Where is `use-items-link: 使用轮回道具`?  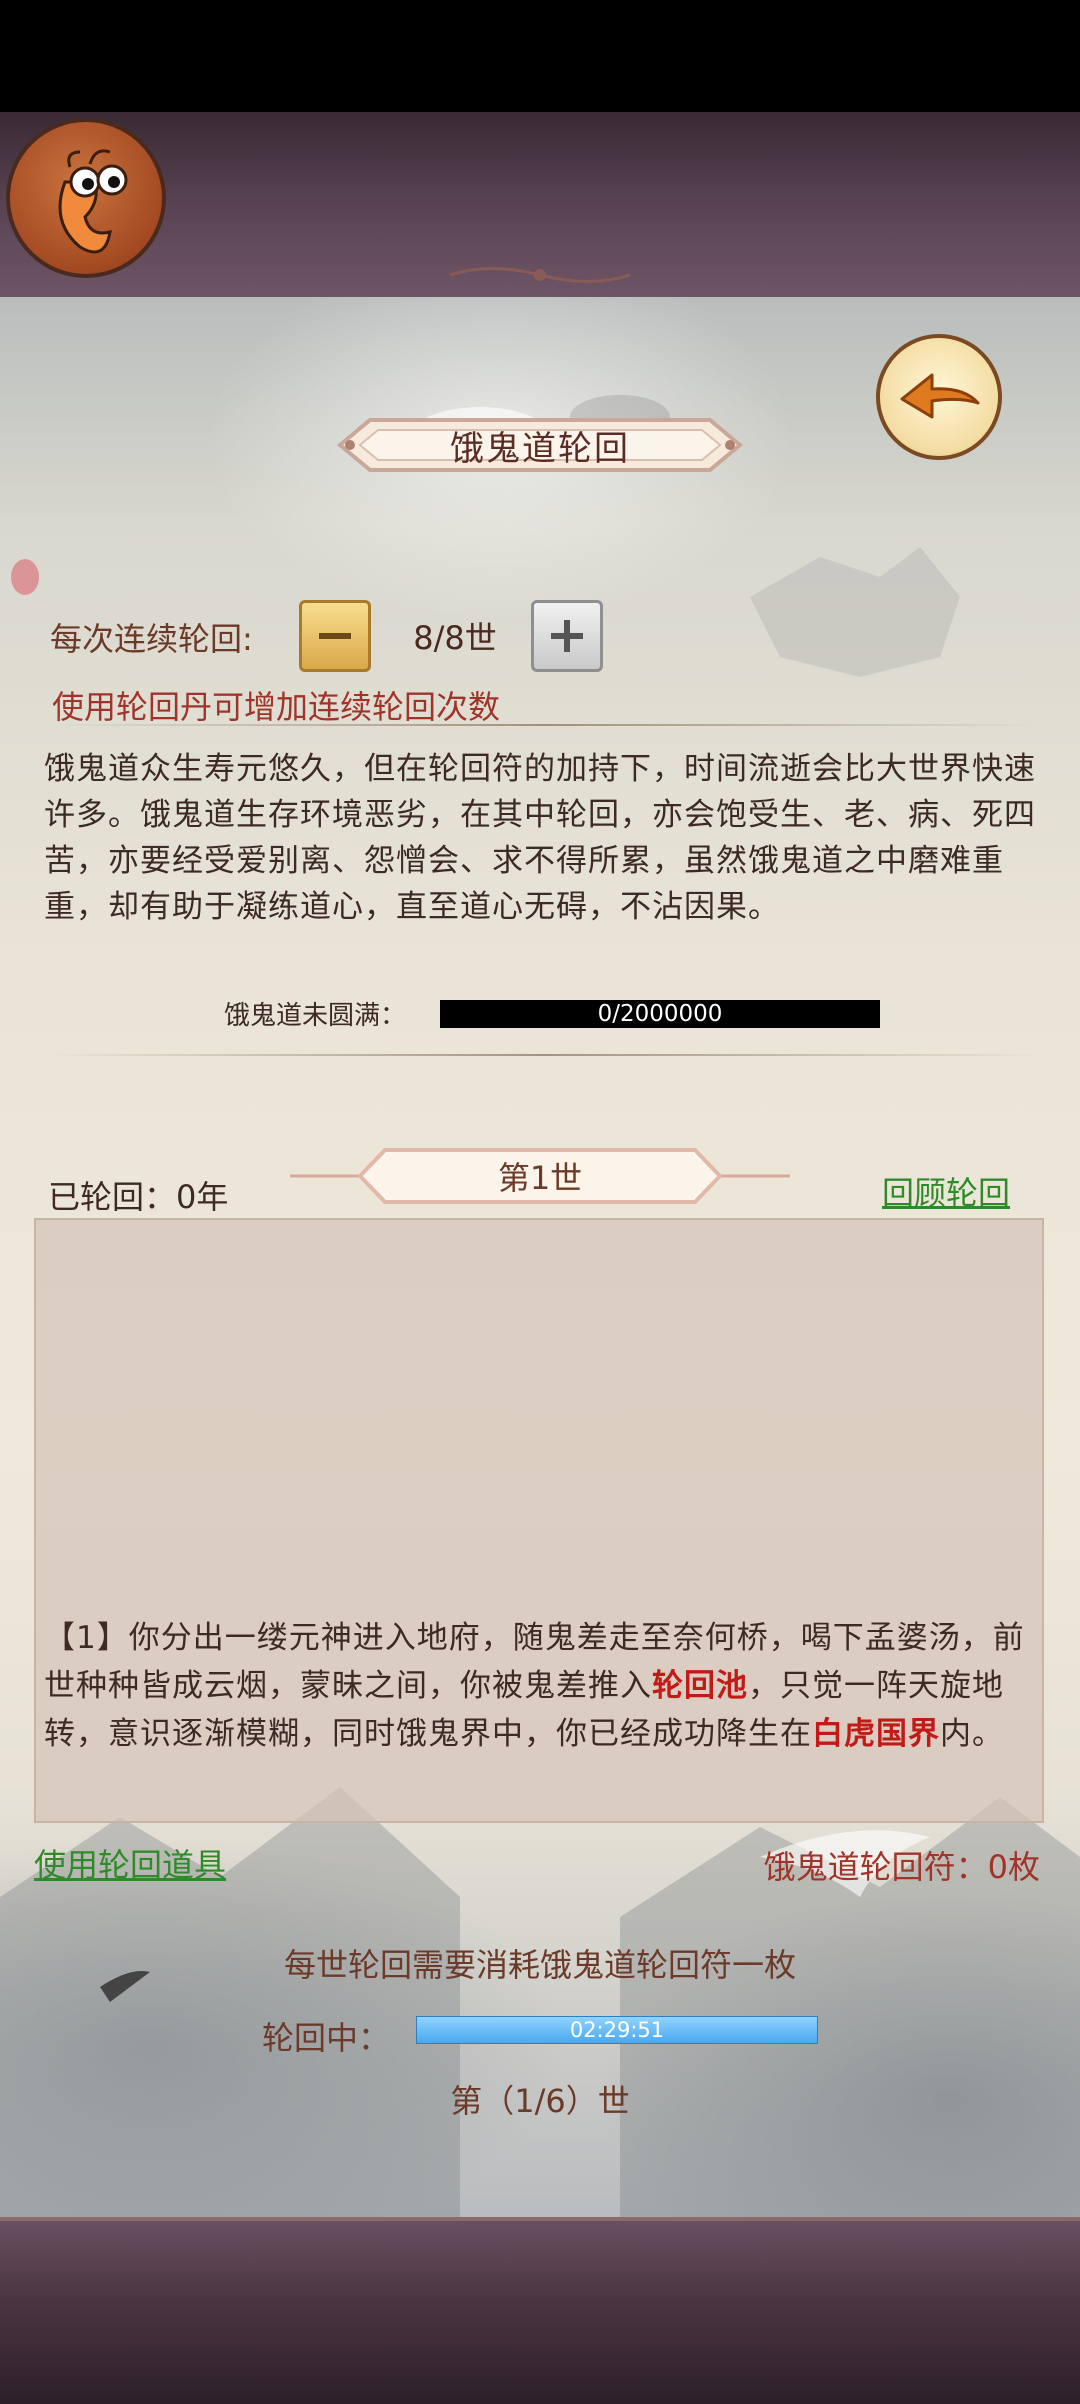 use-items-link: 使用轮回道具 is located at coordinates (130, 1863).